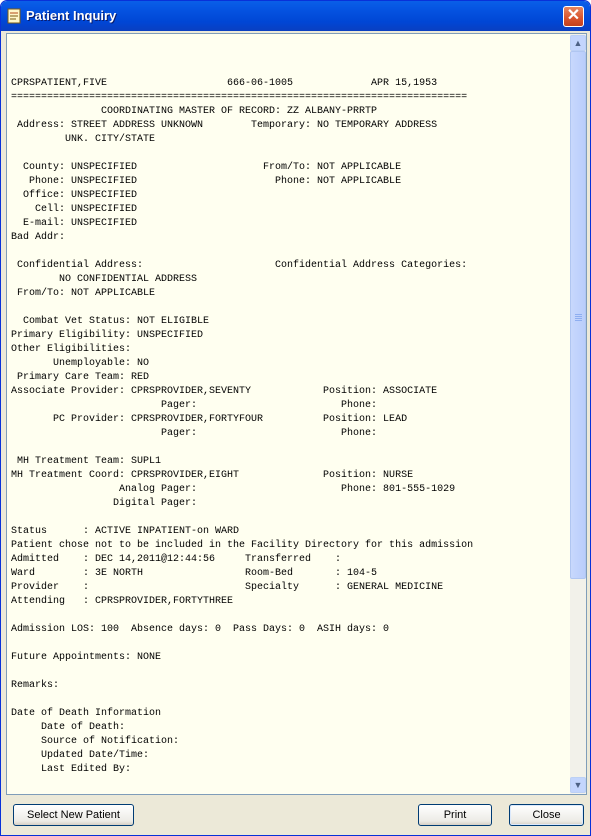 Image resolution: width=591 pixels, height=836 pixels. I want to click on report-line: NO CONFIDENTIAL ADDRESS, so click(104, 279).